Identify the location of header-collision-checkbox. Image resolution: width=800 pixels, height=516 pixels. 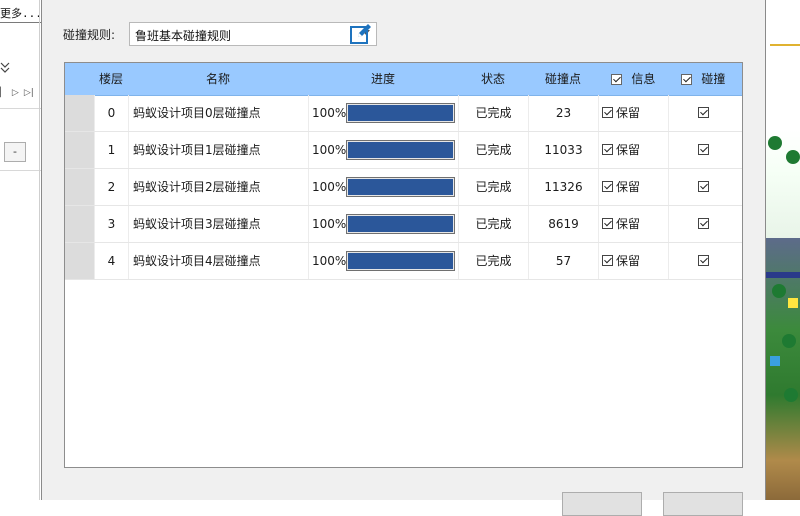
(686, 79).